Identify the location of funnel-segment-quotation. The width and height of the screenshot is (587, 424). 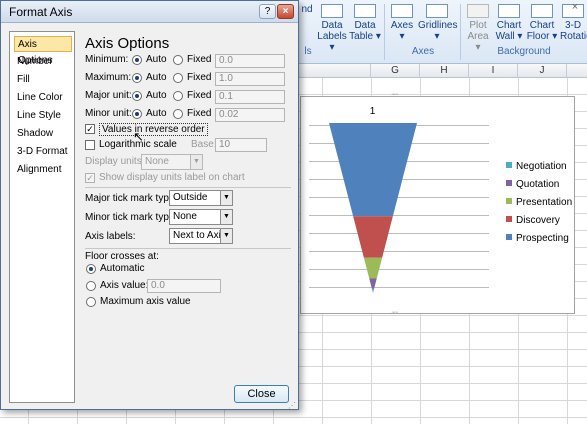
(373, 283).